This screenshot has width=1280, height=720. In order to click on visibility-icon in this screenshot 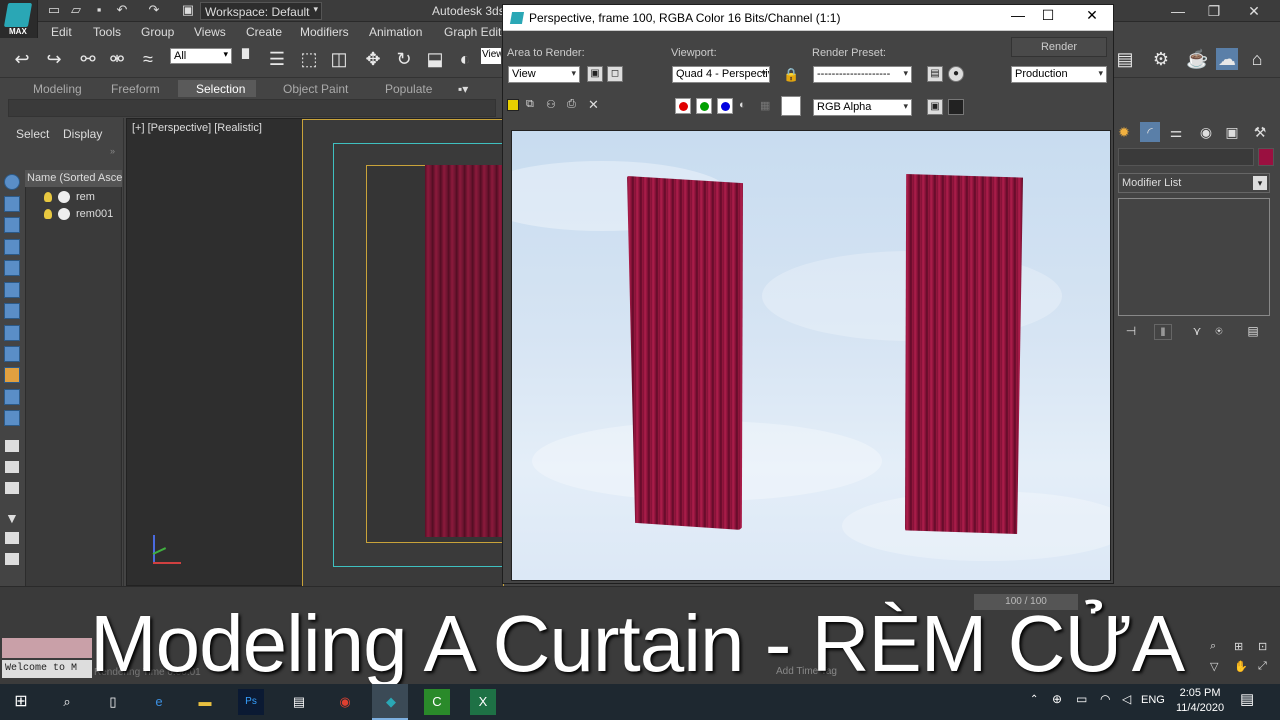, I will do `click(64, 214)`.